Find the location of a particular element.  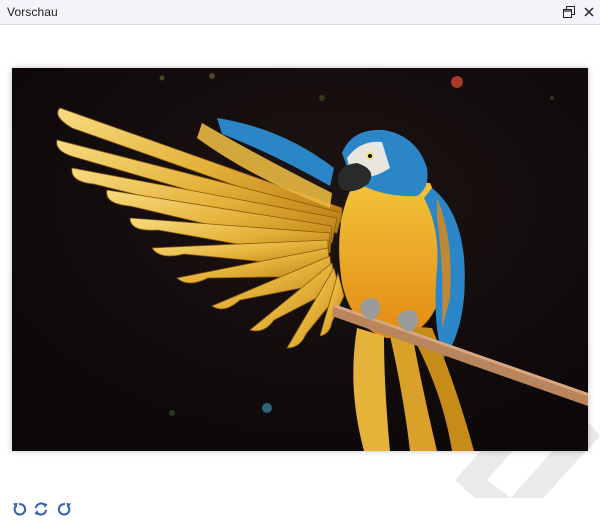

window-title: Vorschau is located at coordinates (32, 12).